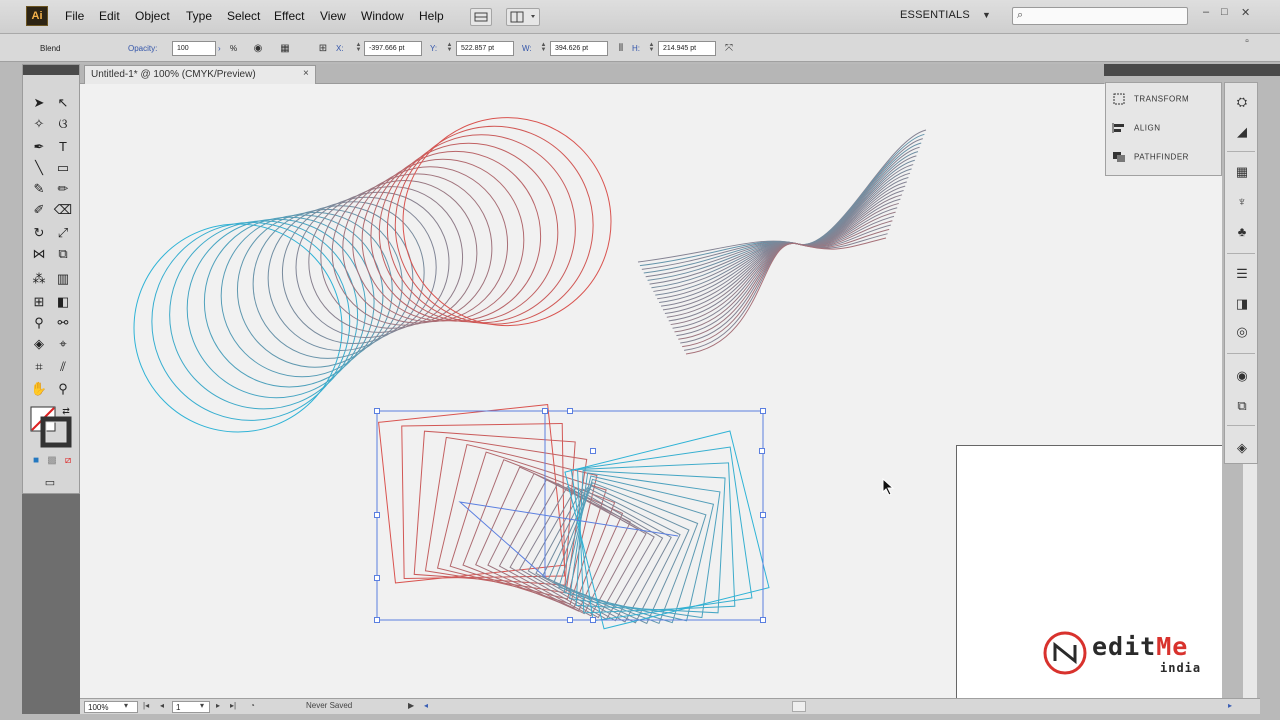 This screenshot has height=720, width=1280. I want to click on rectangle-tool-icon: ▭, so click(63, 168).